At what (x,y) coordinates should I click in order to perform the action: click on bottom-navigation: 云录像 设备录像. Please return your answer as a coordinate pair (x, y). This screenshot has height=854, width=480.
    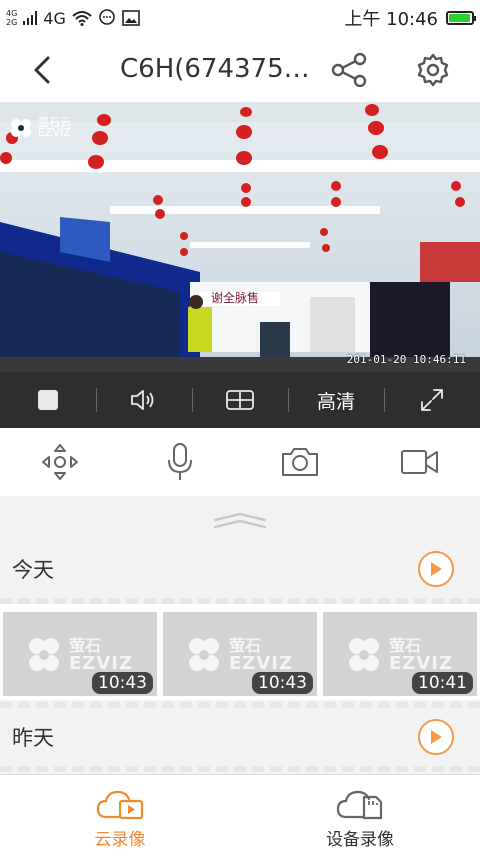
    Looking at the image, I should click on (240, 814).